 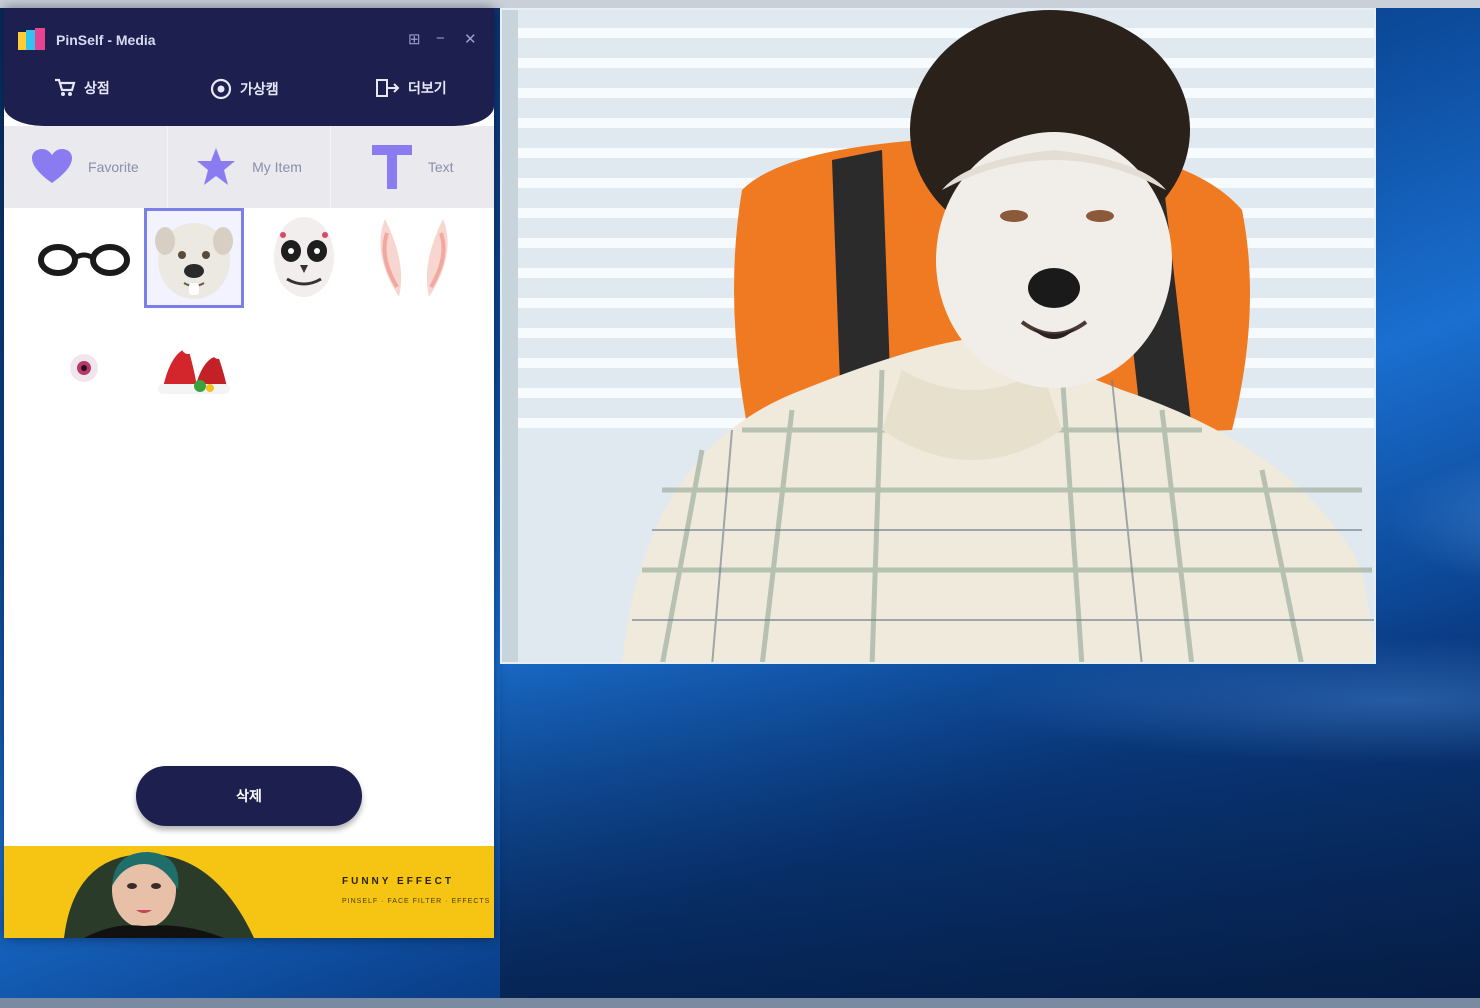 I want to click on category-tabs: Favorite My Item Text, so click(x=249, y=167).